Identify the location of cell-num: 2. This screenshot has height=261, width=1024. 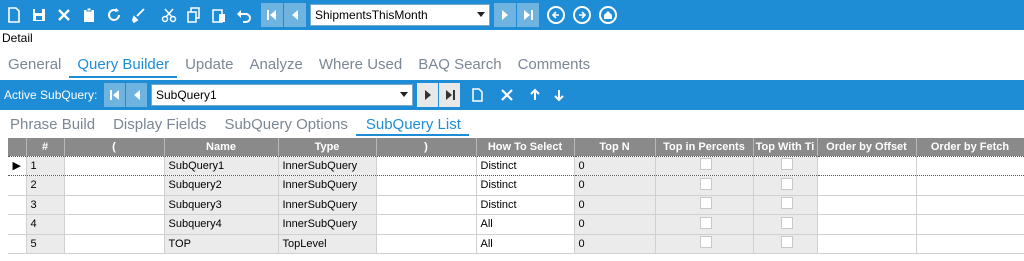
(45, 185).